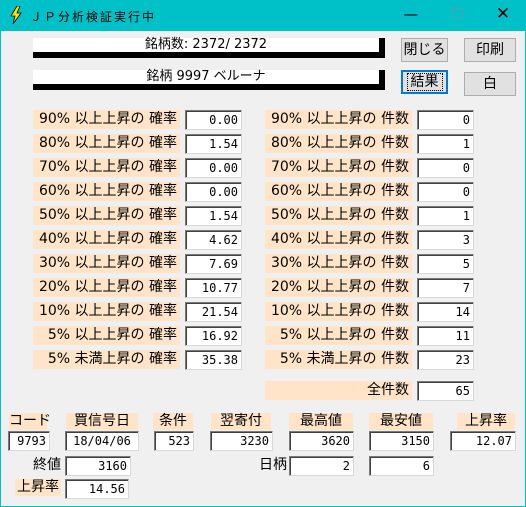 The height and width of the screenshot is (507, 526). I want to click on probability-label: 5% 以上上昇の 確率, so click(106, 335).